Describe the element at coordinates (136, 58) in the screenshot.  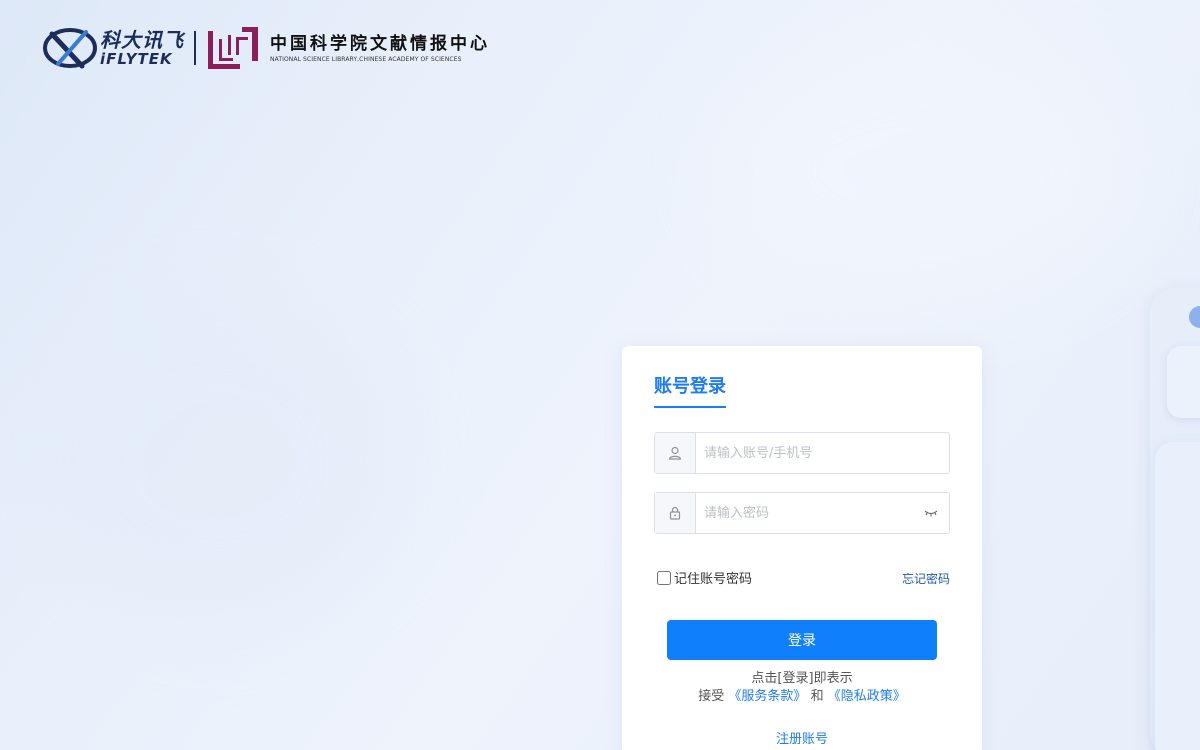
I see `iflytek-name-en: iFLYTEK` at that location.